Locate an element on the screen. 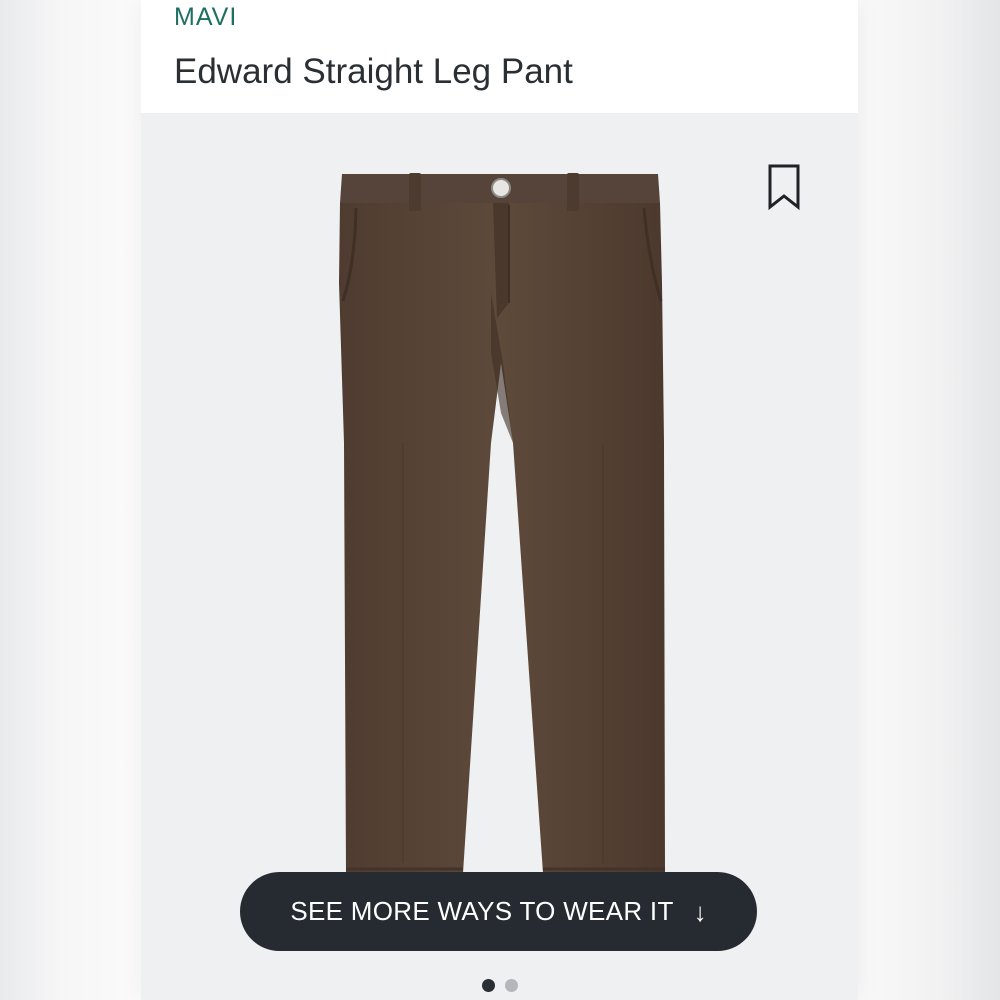 The height and width of the screenshot is (1000, 1000). product-header: MAVI Edward Straight Leg Pant is located at coordinates (499, 56).